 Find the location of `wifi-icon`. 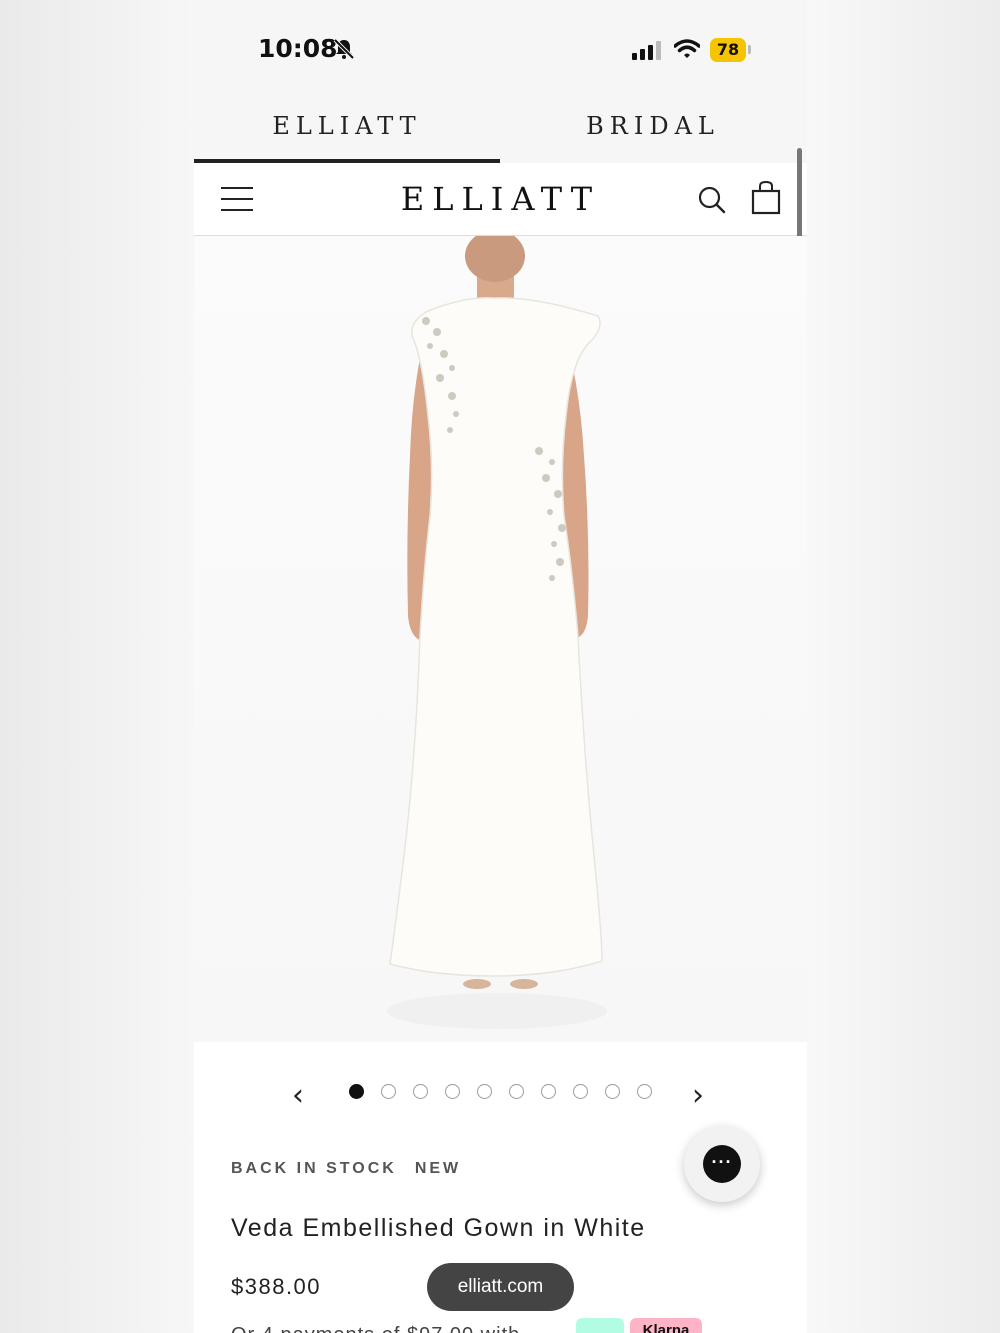

wifi-icon is located at coordinates (687, 48).